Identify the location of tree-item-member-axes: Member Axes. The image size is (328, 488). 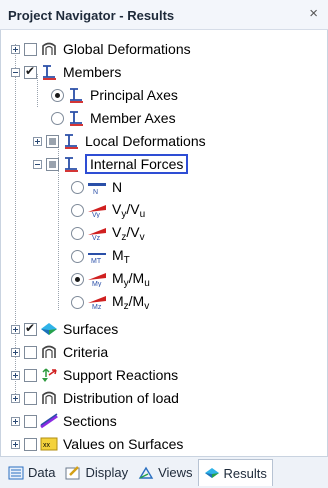
(113, 118).